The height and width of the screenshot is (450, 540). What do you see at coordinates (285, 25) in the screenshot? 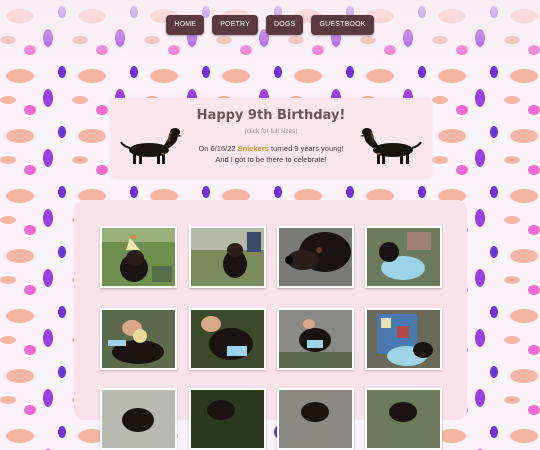
I see `nav-dogs-button: DOGS` at bounding box center [285, 25].